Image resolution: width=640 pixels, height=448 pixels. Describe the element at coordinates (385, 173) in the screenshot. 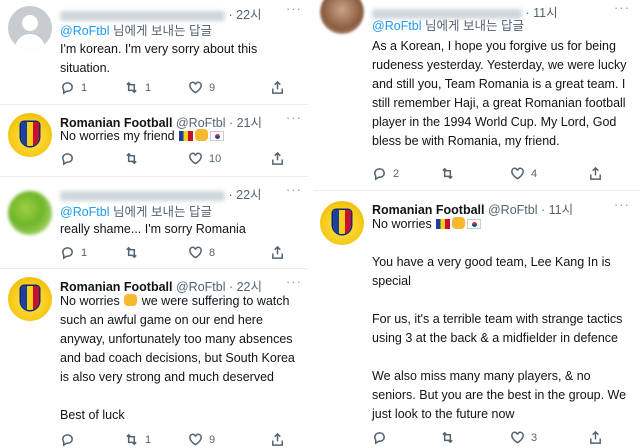

I see `reply-button: 2` at that location.